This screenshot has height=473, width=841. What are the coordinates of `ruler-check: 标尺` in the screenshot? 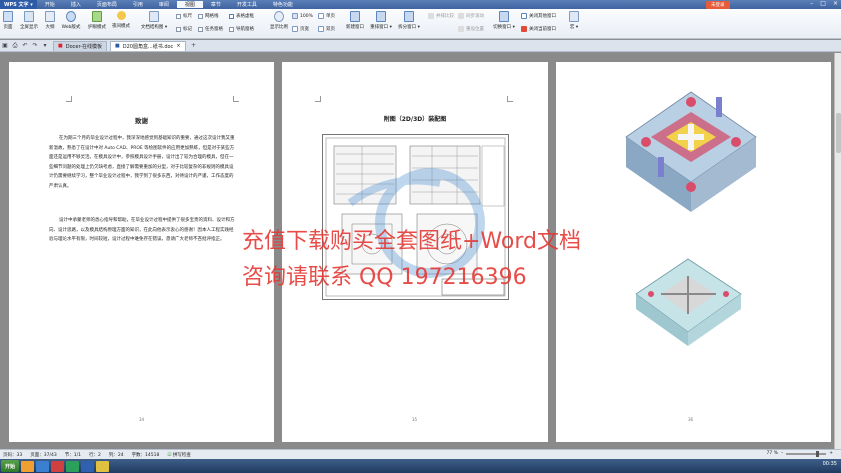 It's located at (184, 16).